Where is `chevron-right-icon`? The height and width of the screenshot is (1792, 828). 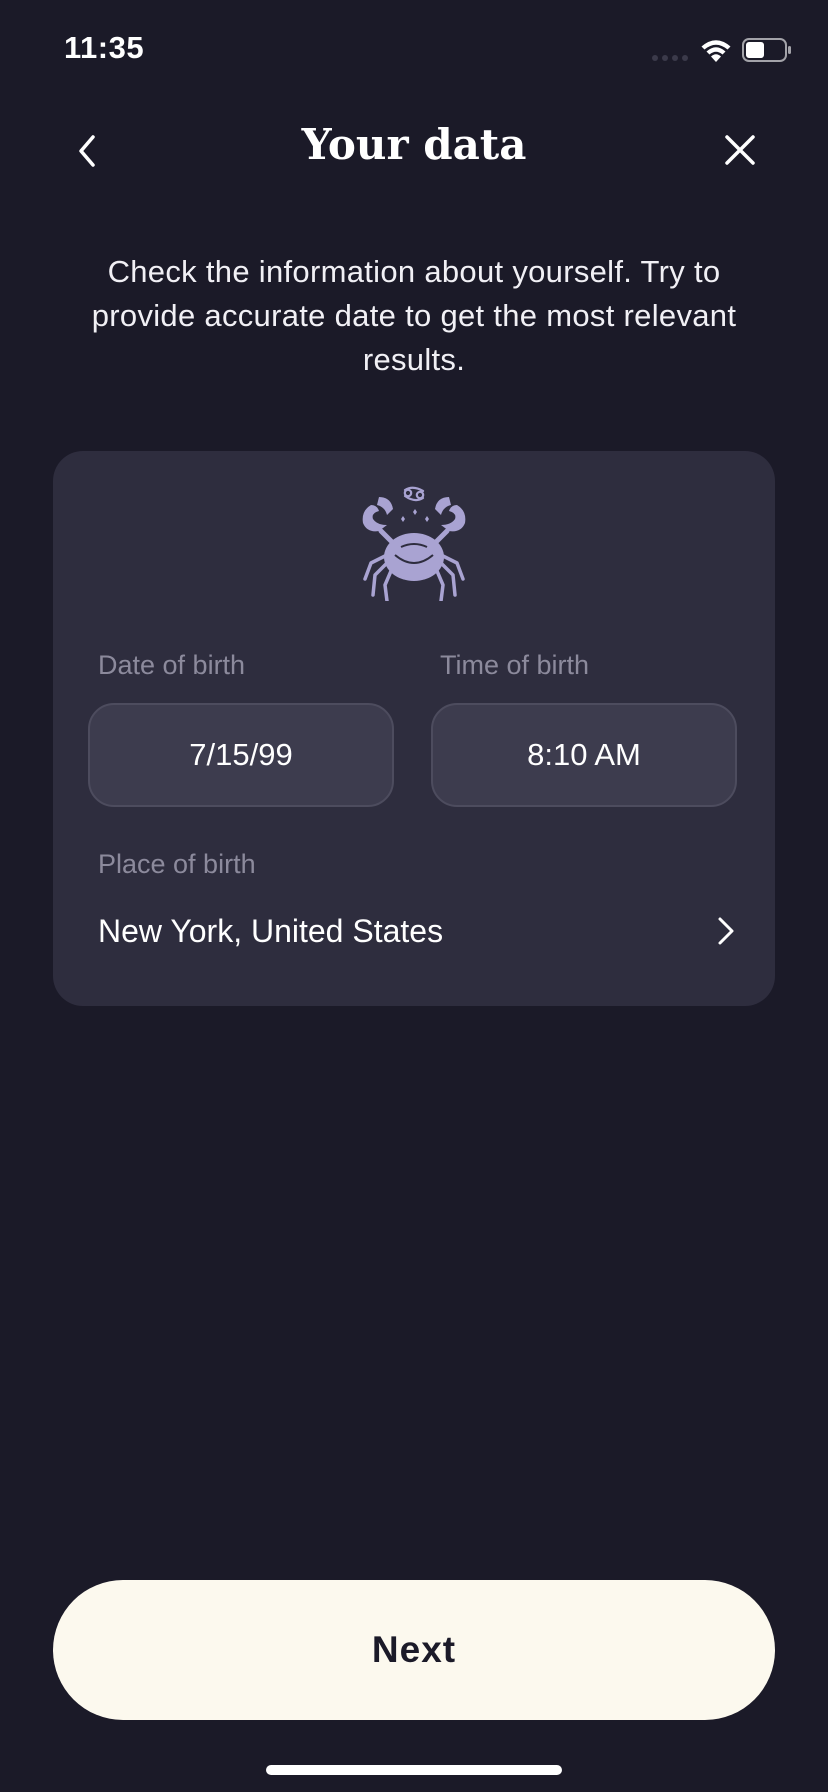
chevron-right-icon is located at coordinates (726, 931).